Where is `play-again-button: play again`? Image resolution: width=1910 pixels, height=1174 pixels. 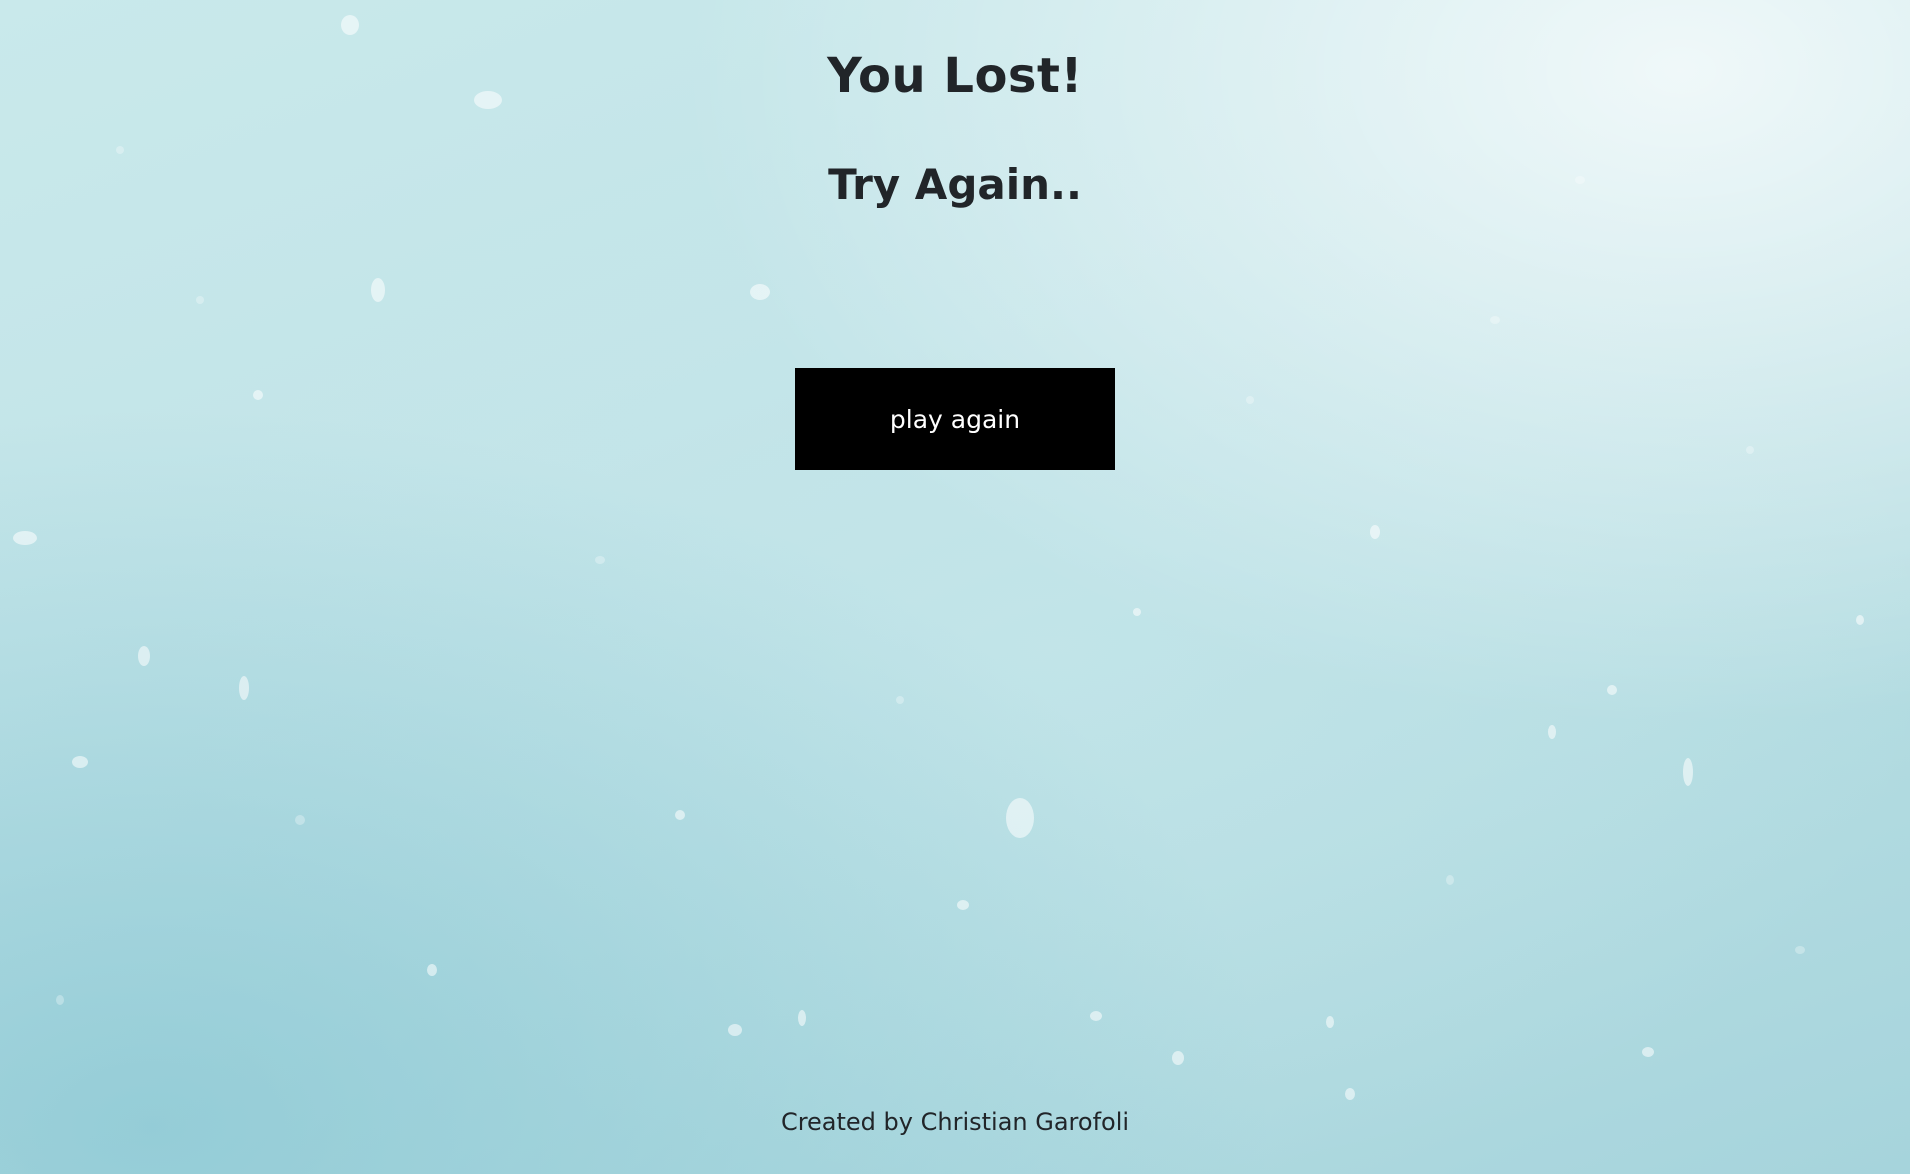 play-again-button: play again is located at coordinates (955, 419).